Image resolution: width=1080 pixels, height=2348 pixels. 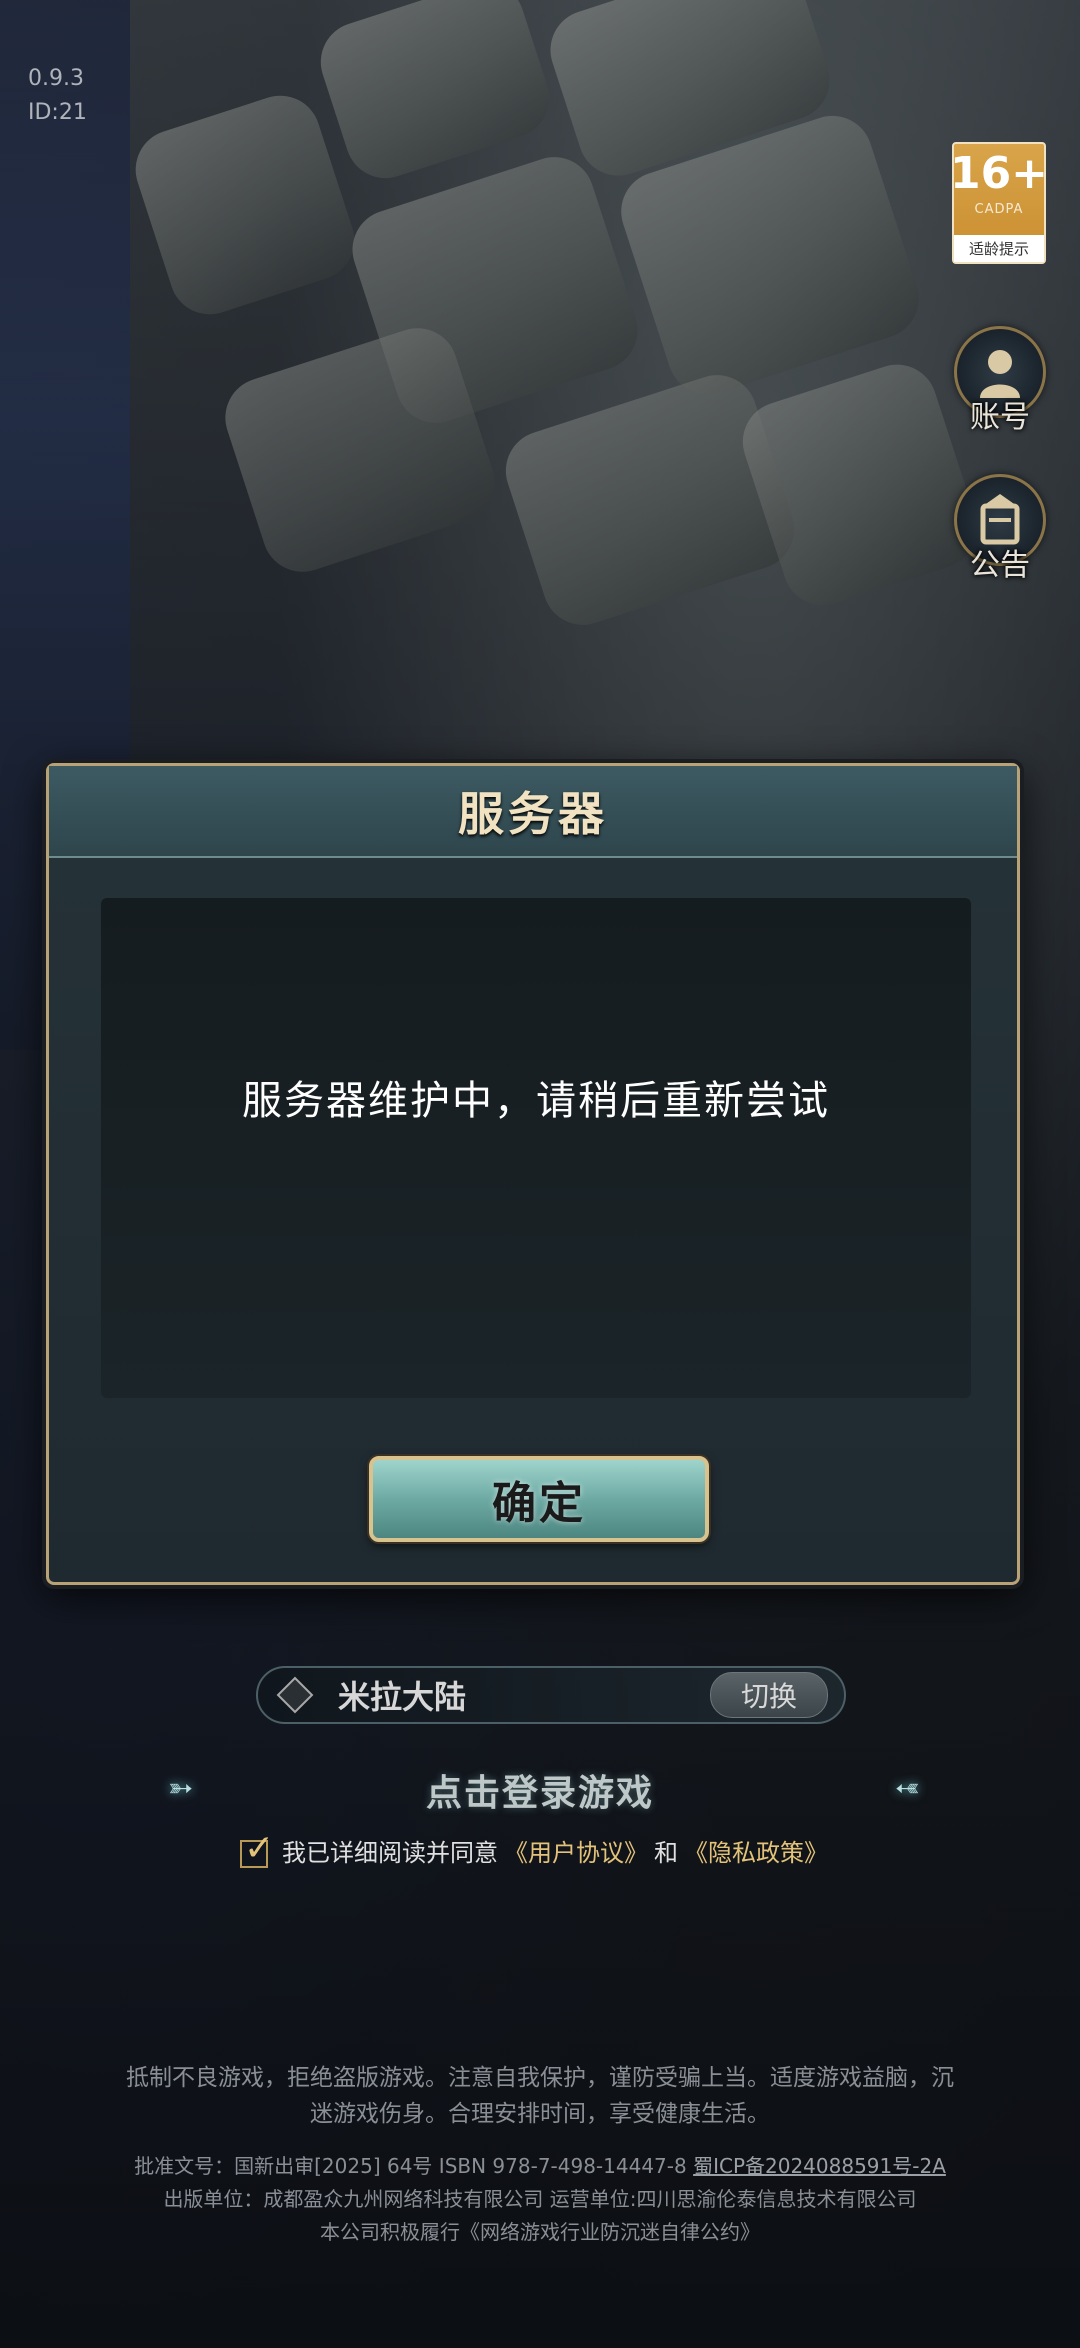 What do you see at coordinates (259, 1848) in the screenshot?
I see `check-icon: ✓` at bounding box center [259, 1848].